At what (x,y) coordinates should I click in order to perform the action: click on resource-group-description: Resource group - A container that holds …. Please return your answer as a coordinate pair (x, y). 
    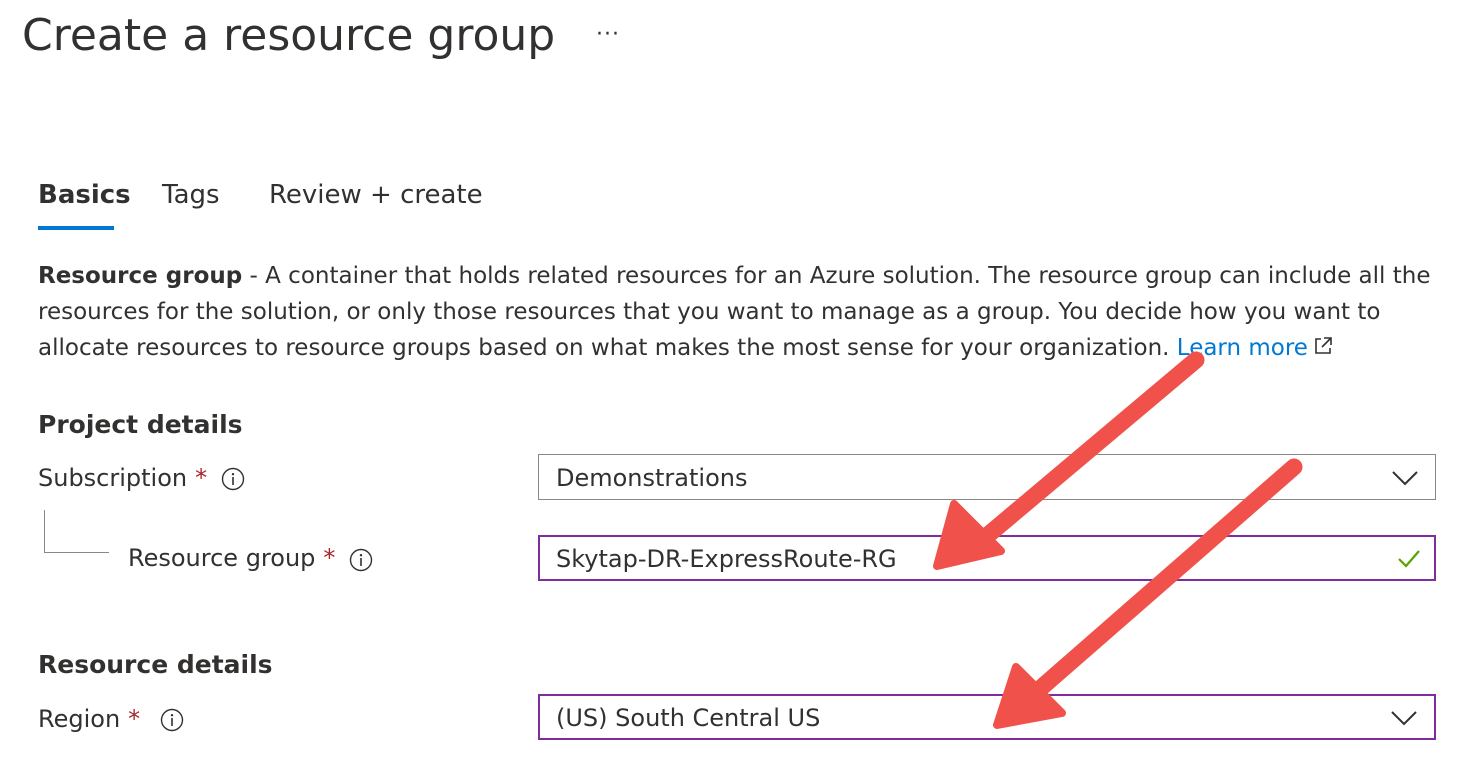
    Looking at the image, I should click on (738, 312).